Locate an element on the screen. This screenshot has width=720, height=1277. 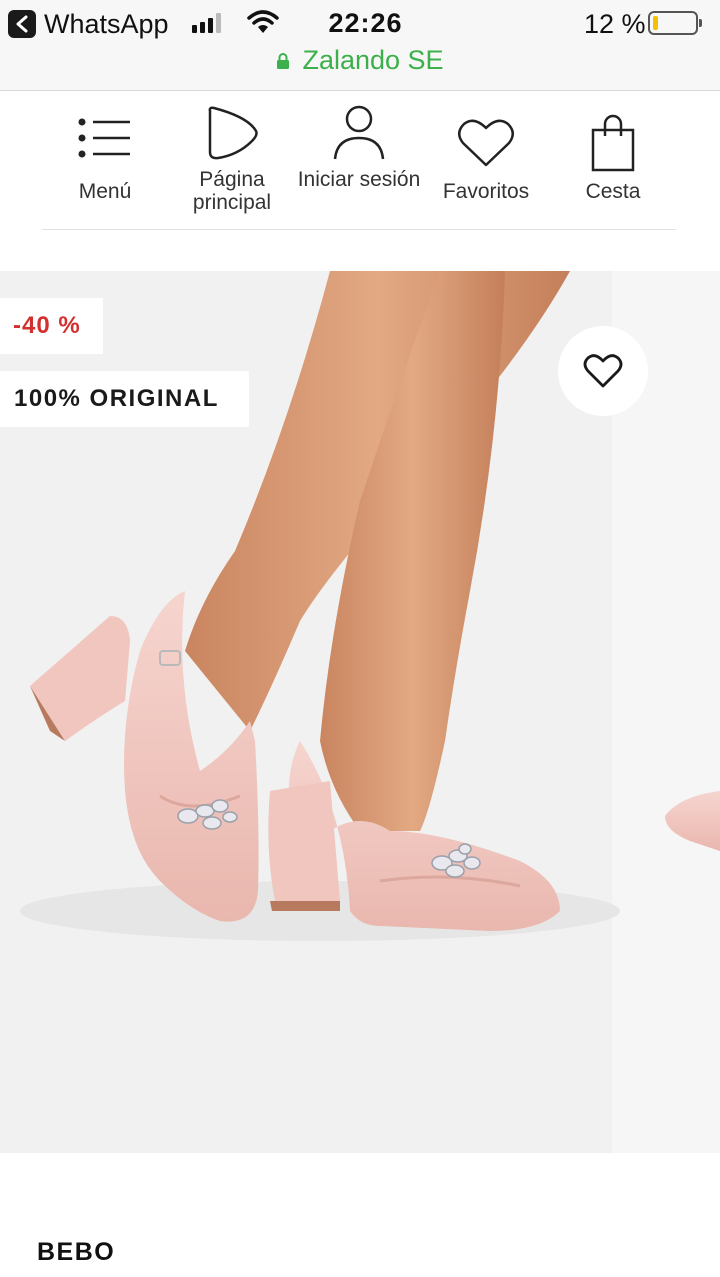
home-logo-icon is located at coordinates (233, 133).